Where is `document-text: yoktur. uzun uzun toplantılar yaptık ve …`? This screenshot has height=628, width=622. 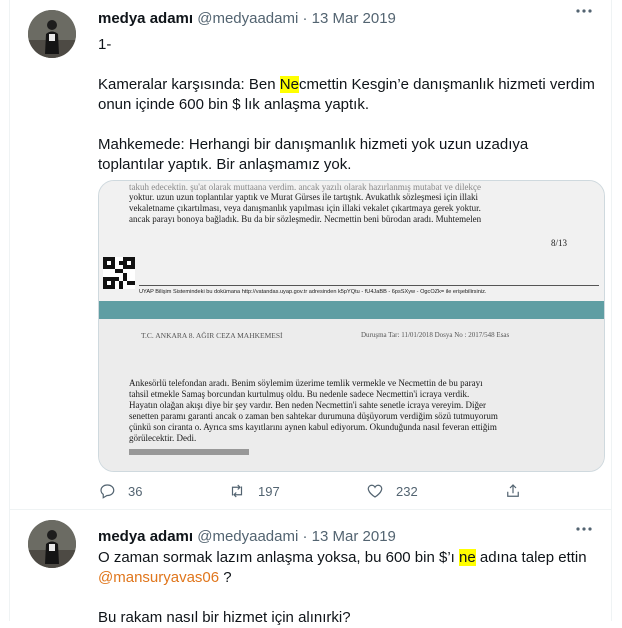
document-text: yoktur. uzun uzun toplantılar yaptık ve … is located at coordinates (304, 197).